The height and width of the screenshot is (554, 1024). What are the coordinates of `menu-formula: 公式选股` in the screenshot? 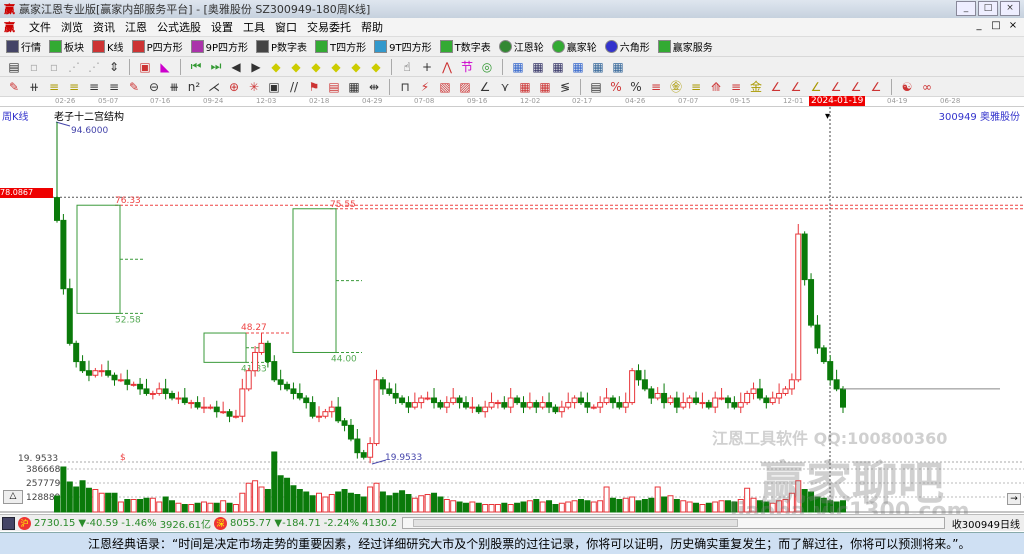 It's located at (179, 27).